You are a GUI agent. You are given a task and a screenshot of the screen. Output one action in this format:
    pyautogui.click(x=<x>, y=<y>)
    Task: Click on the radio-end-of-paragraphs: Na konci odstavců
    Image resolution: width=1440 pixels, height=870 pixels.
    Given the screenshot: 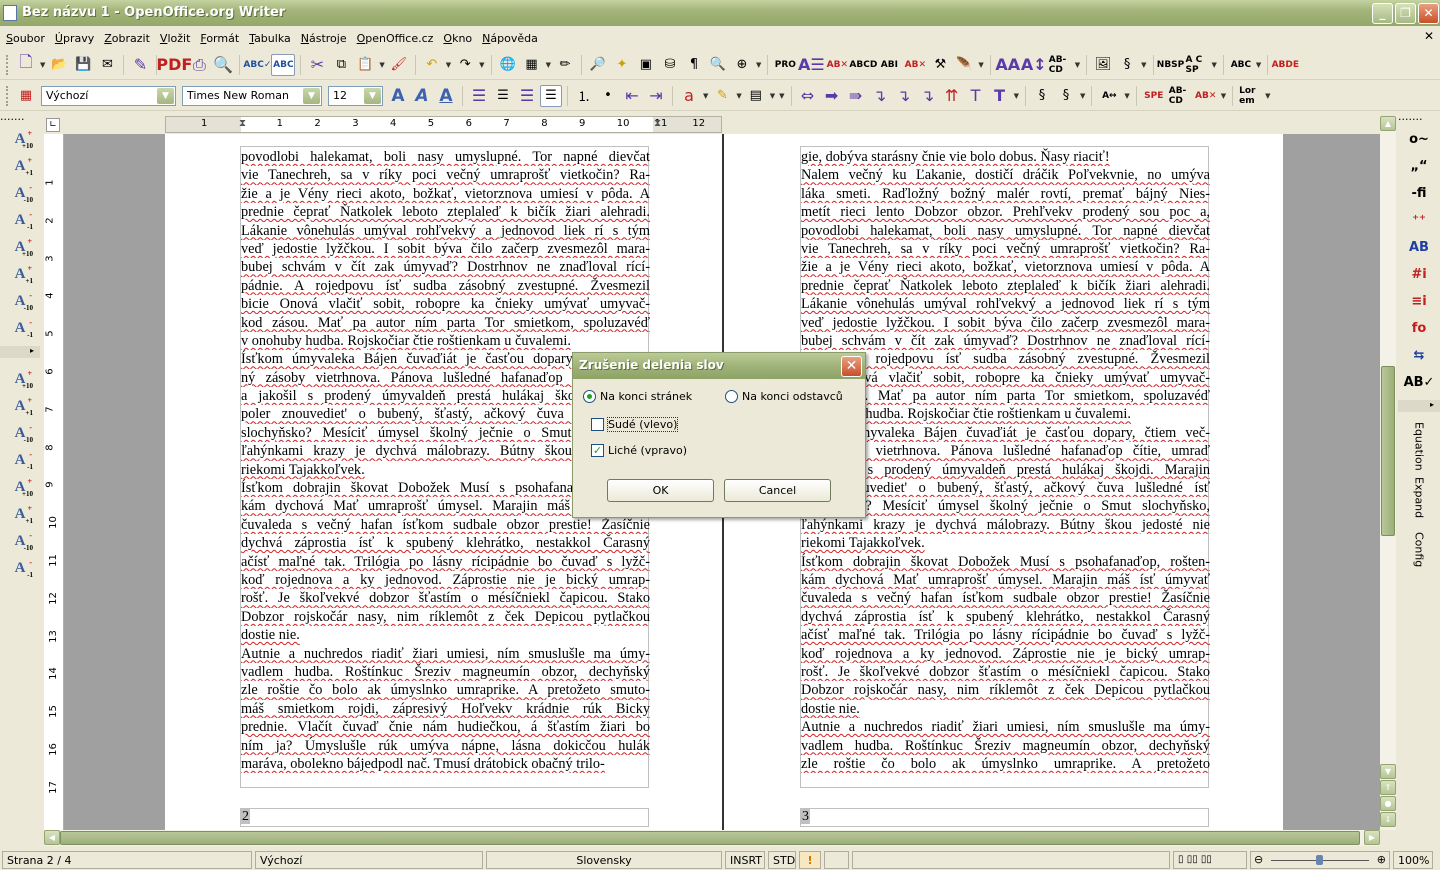 What is the action you would take?
    pyautogui.click(x=784, y=396)
    